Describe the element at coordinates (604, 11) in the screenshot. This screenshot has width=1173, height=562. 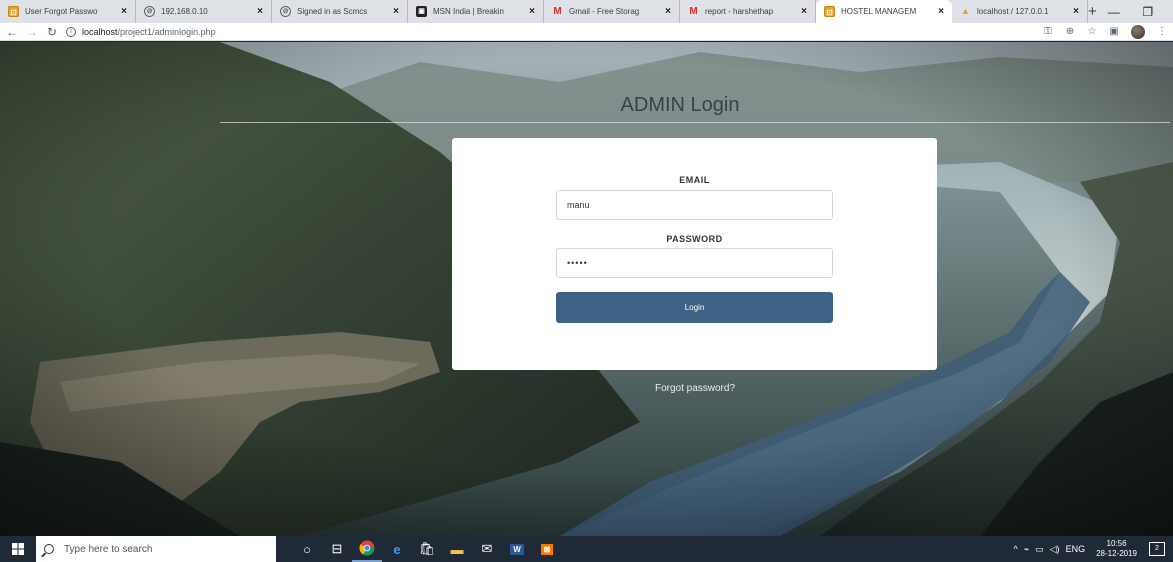
I see `tab-title: Gmail - Free Storag` at that location.